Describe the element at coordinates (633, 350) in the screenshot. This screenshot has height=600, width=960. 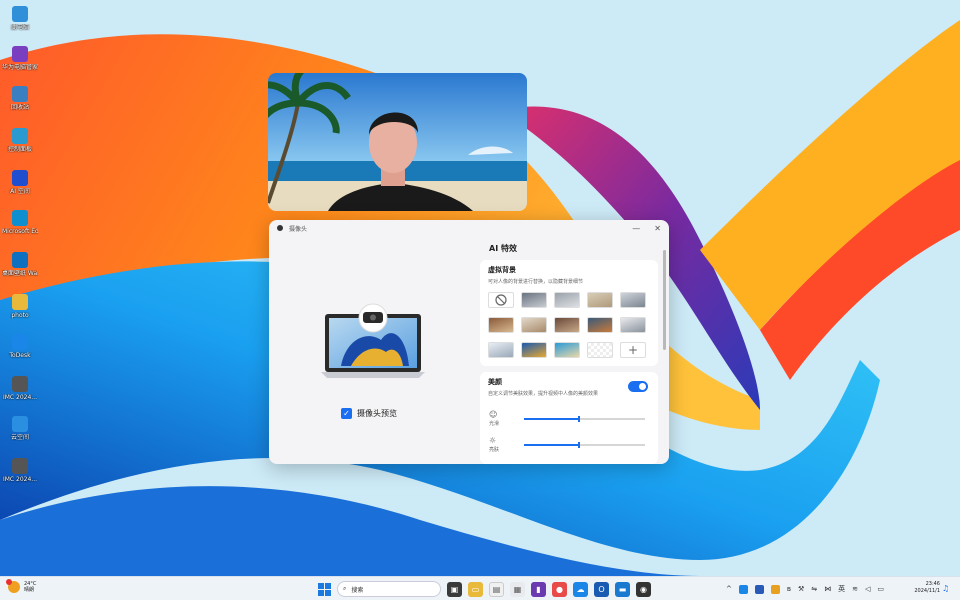
I see `add-background-button: +` at that location.